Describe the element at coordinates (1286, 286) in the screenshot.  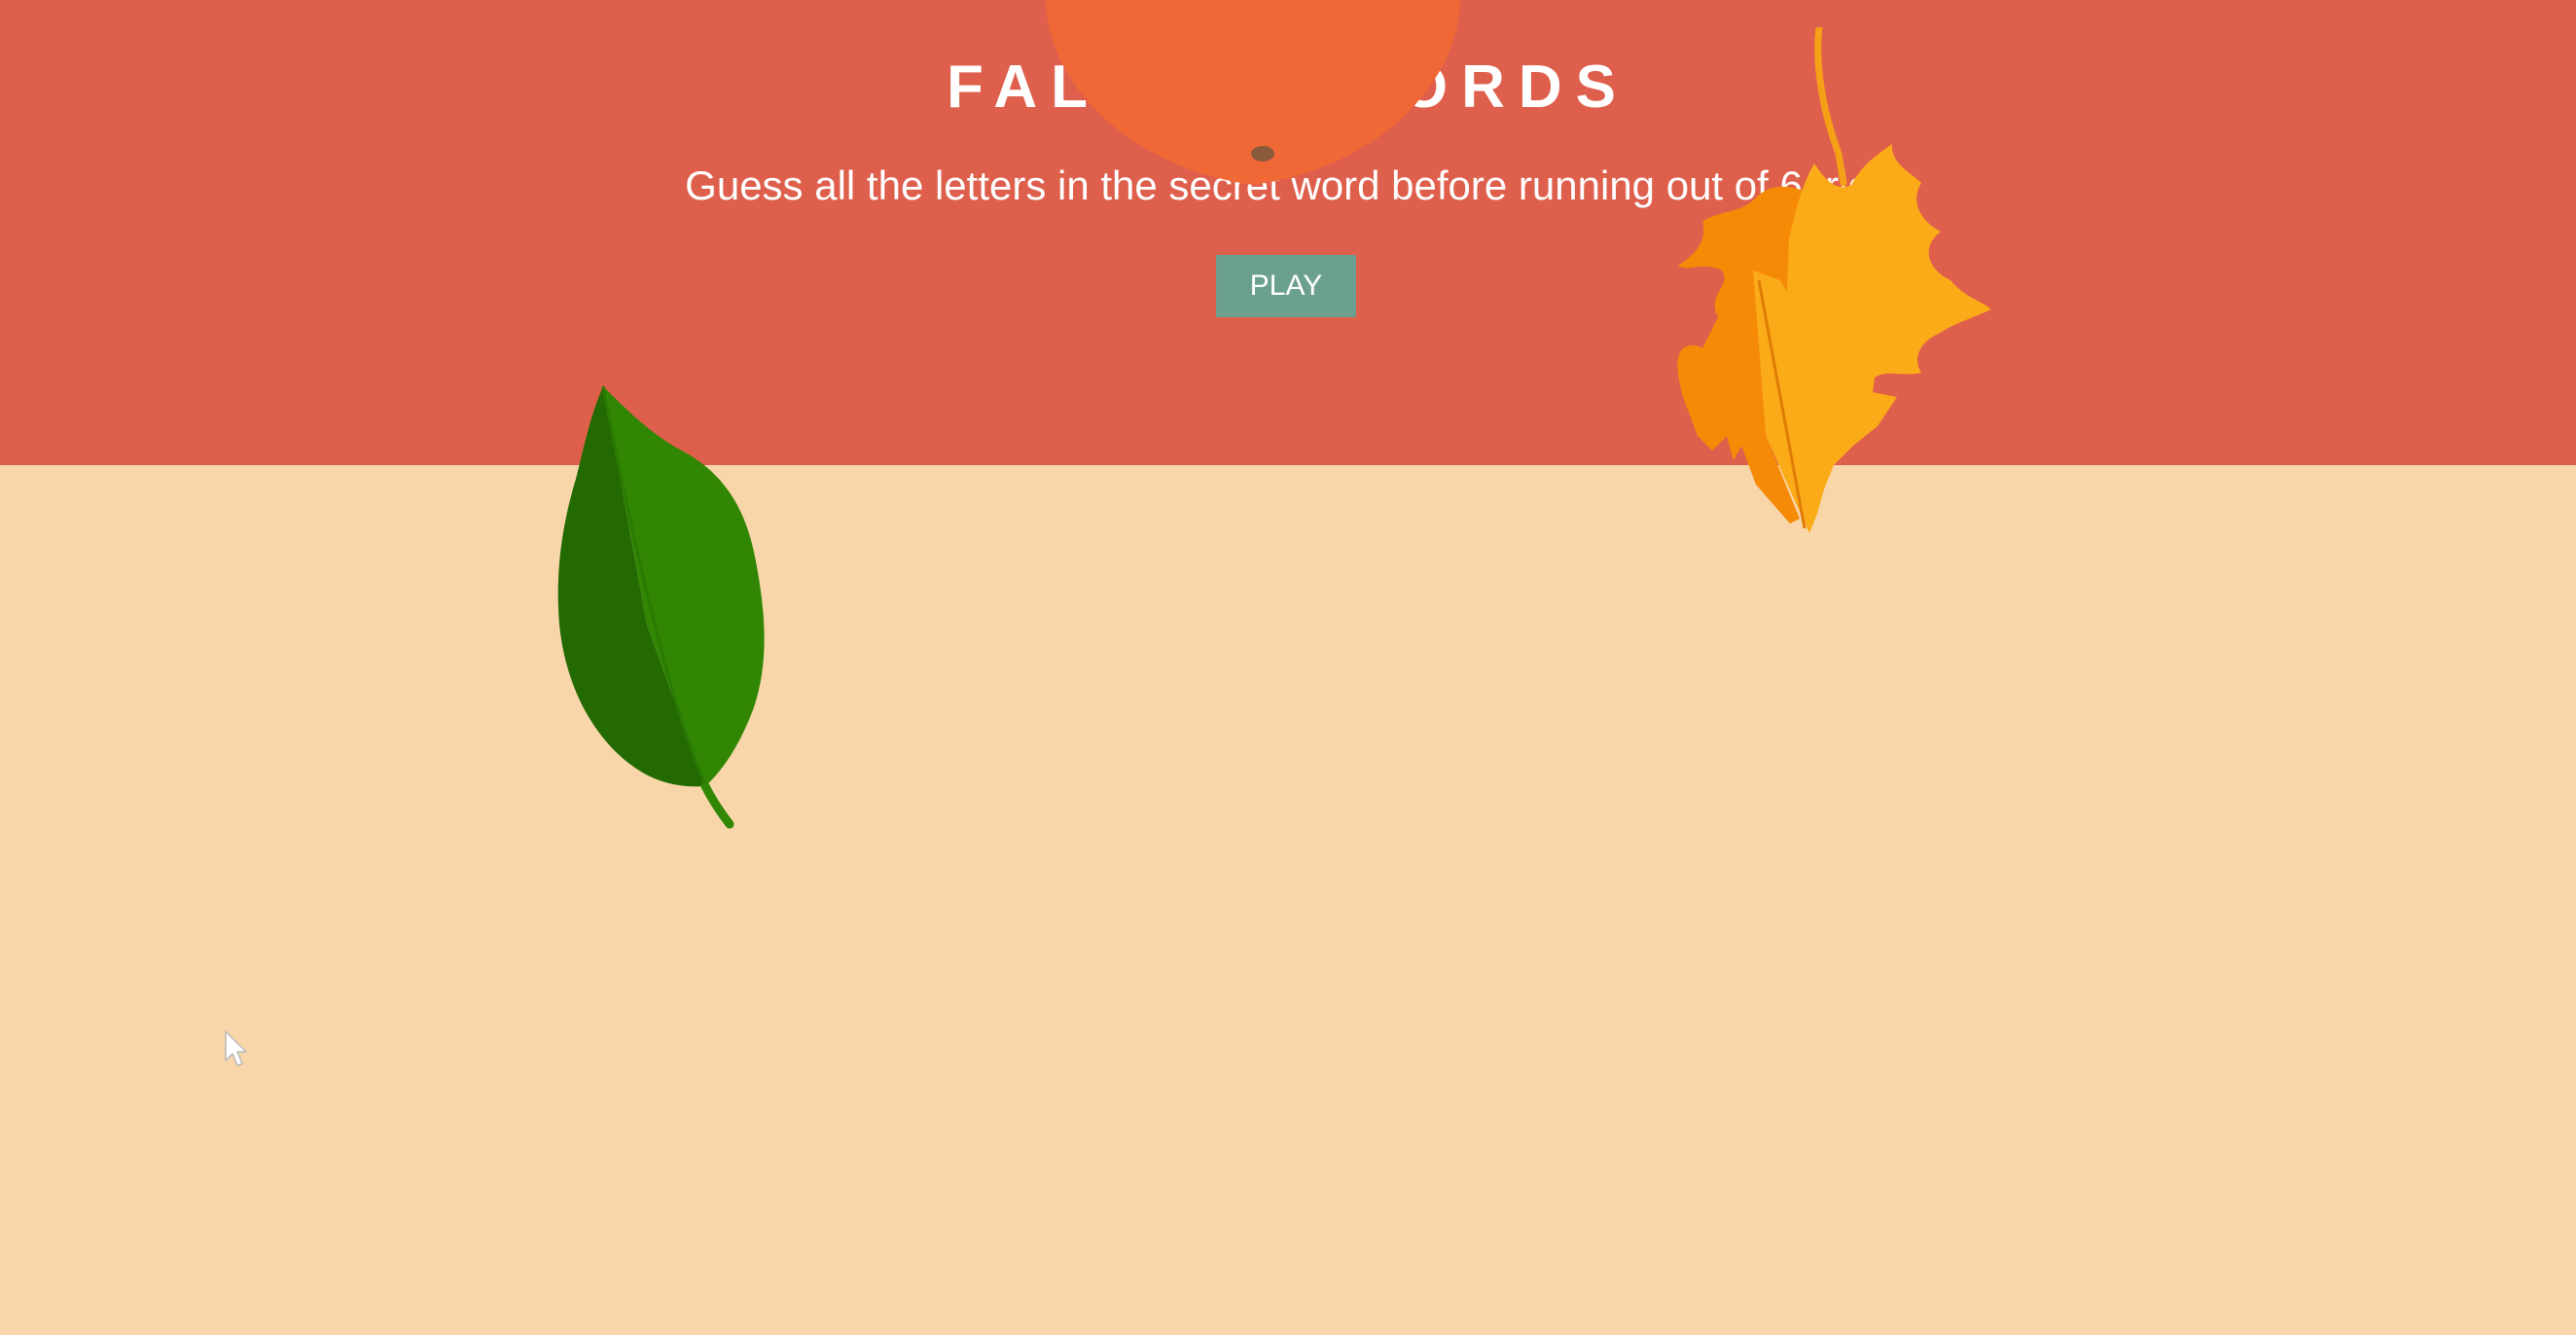
I see `play-button: PLAY` at that location.